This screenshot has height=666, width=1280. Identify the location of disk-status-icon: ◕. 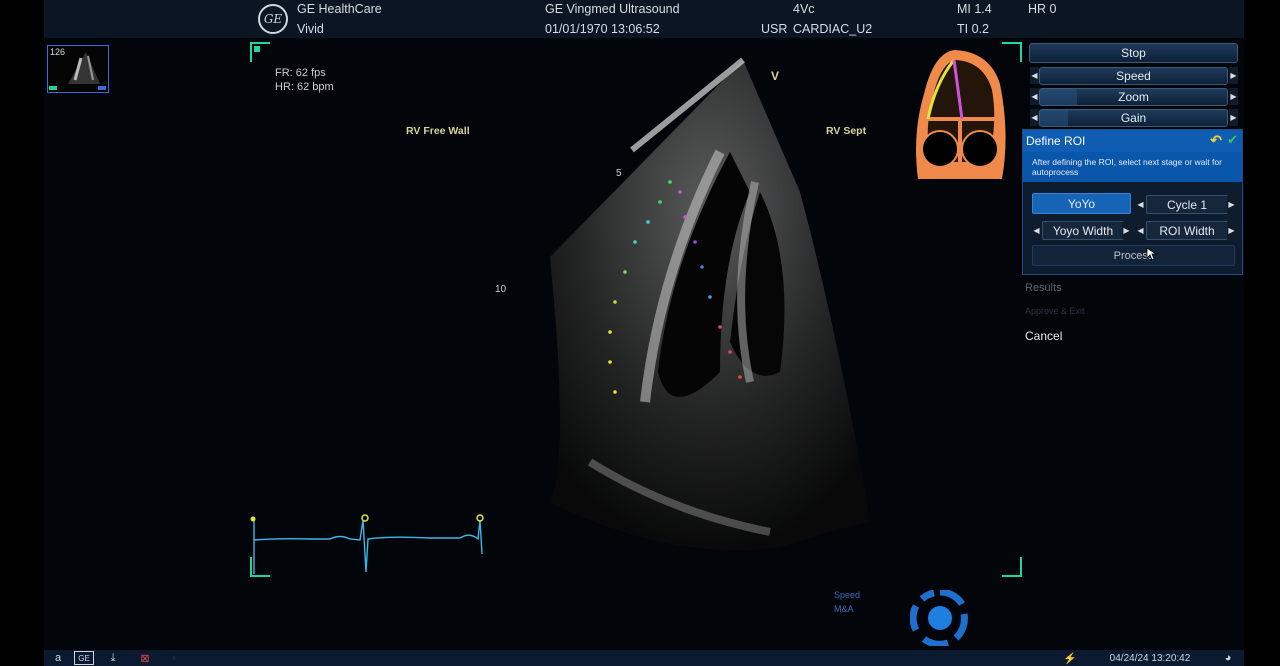
(1228, 658).